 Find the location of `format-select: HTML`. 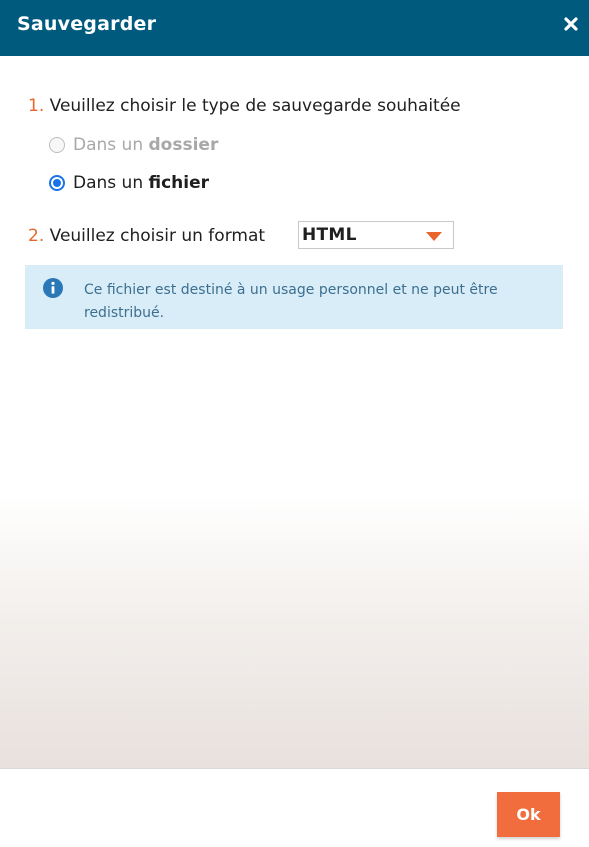

format-select: HTML is located at coordinates (376, 235).